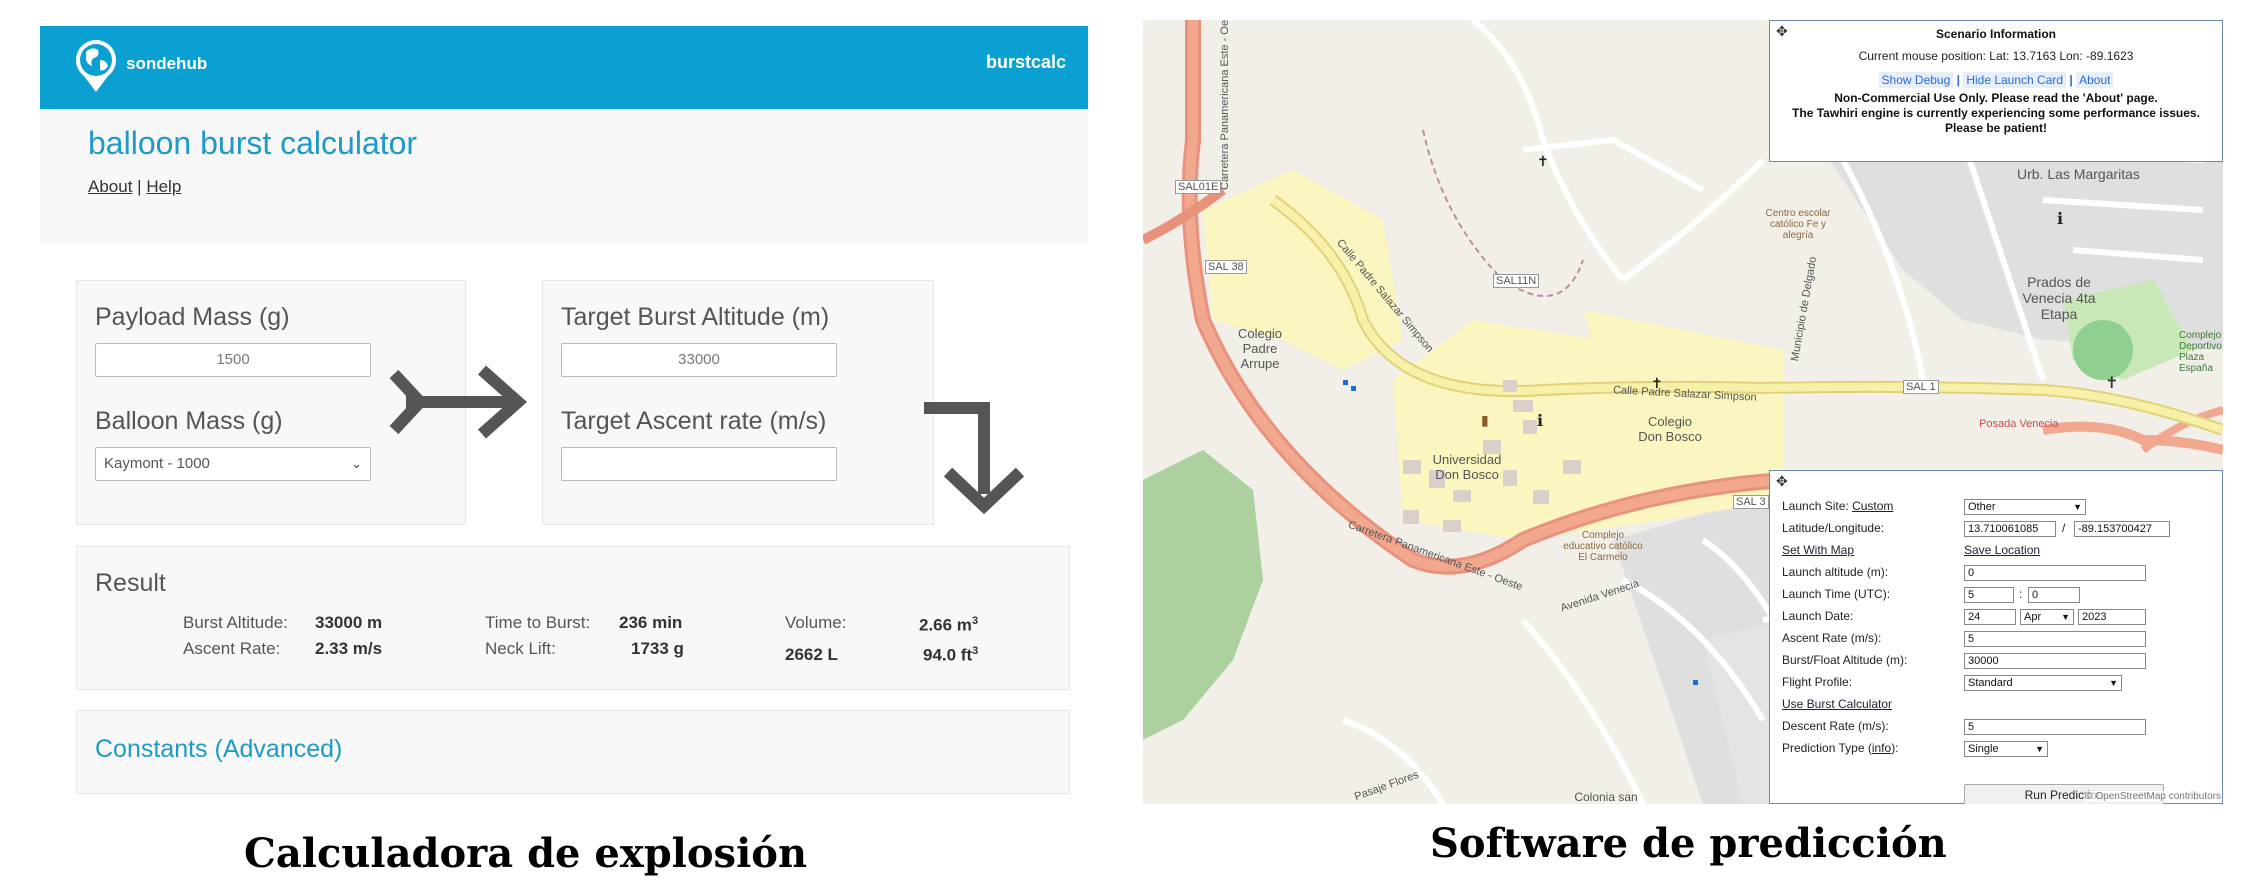 The height and width of the screenshot is (884, 2260). I want to click on flight-profile-selected: Standard, so click(1990, 683).